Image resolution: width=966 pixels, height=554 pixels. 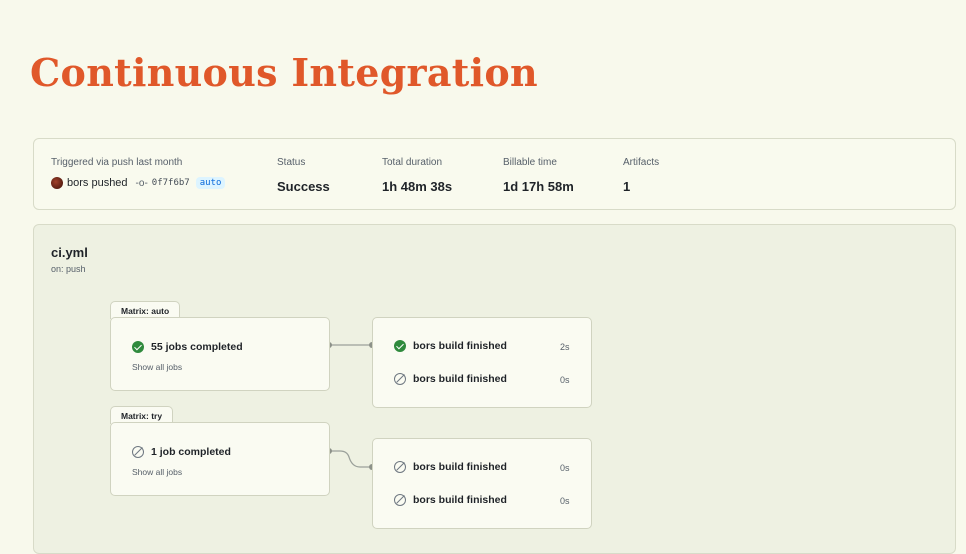 I want to click on duration-label: Total duration, so click(x=412, y=162).